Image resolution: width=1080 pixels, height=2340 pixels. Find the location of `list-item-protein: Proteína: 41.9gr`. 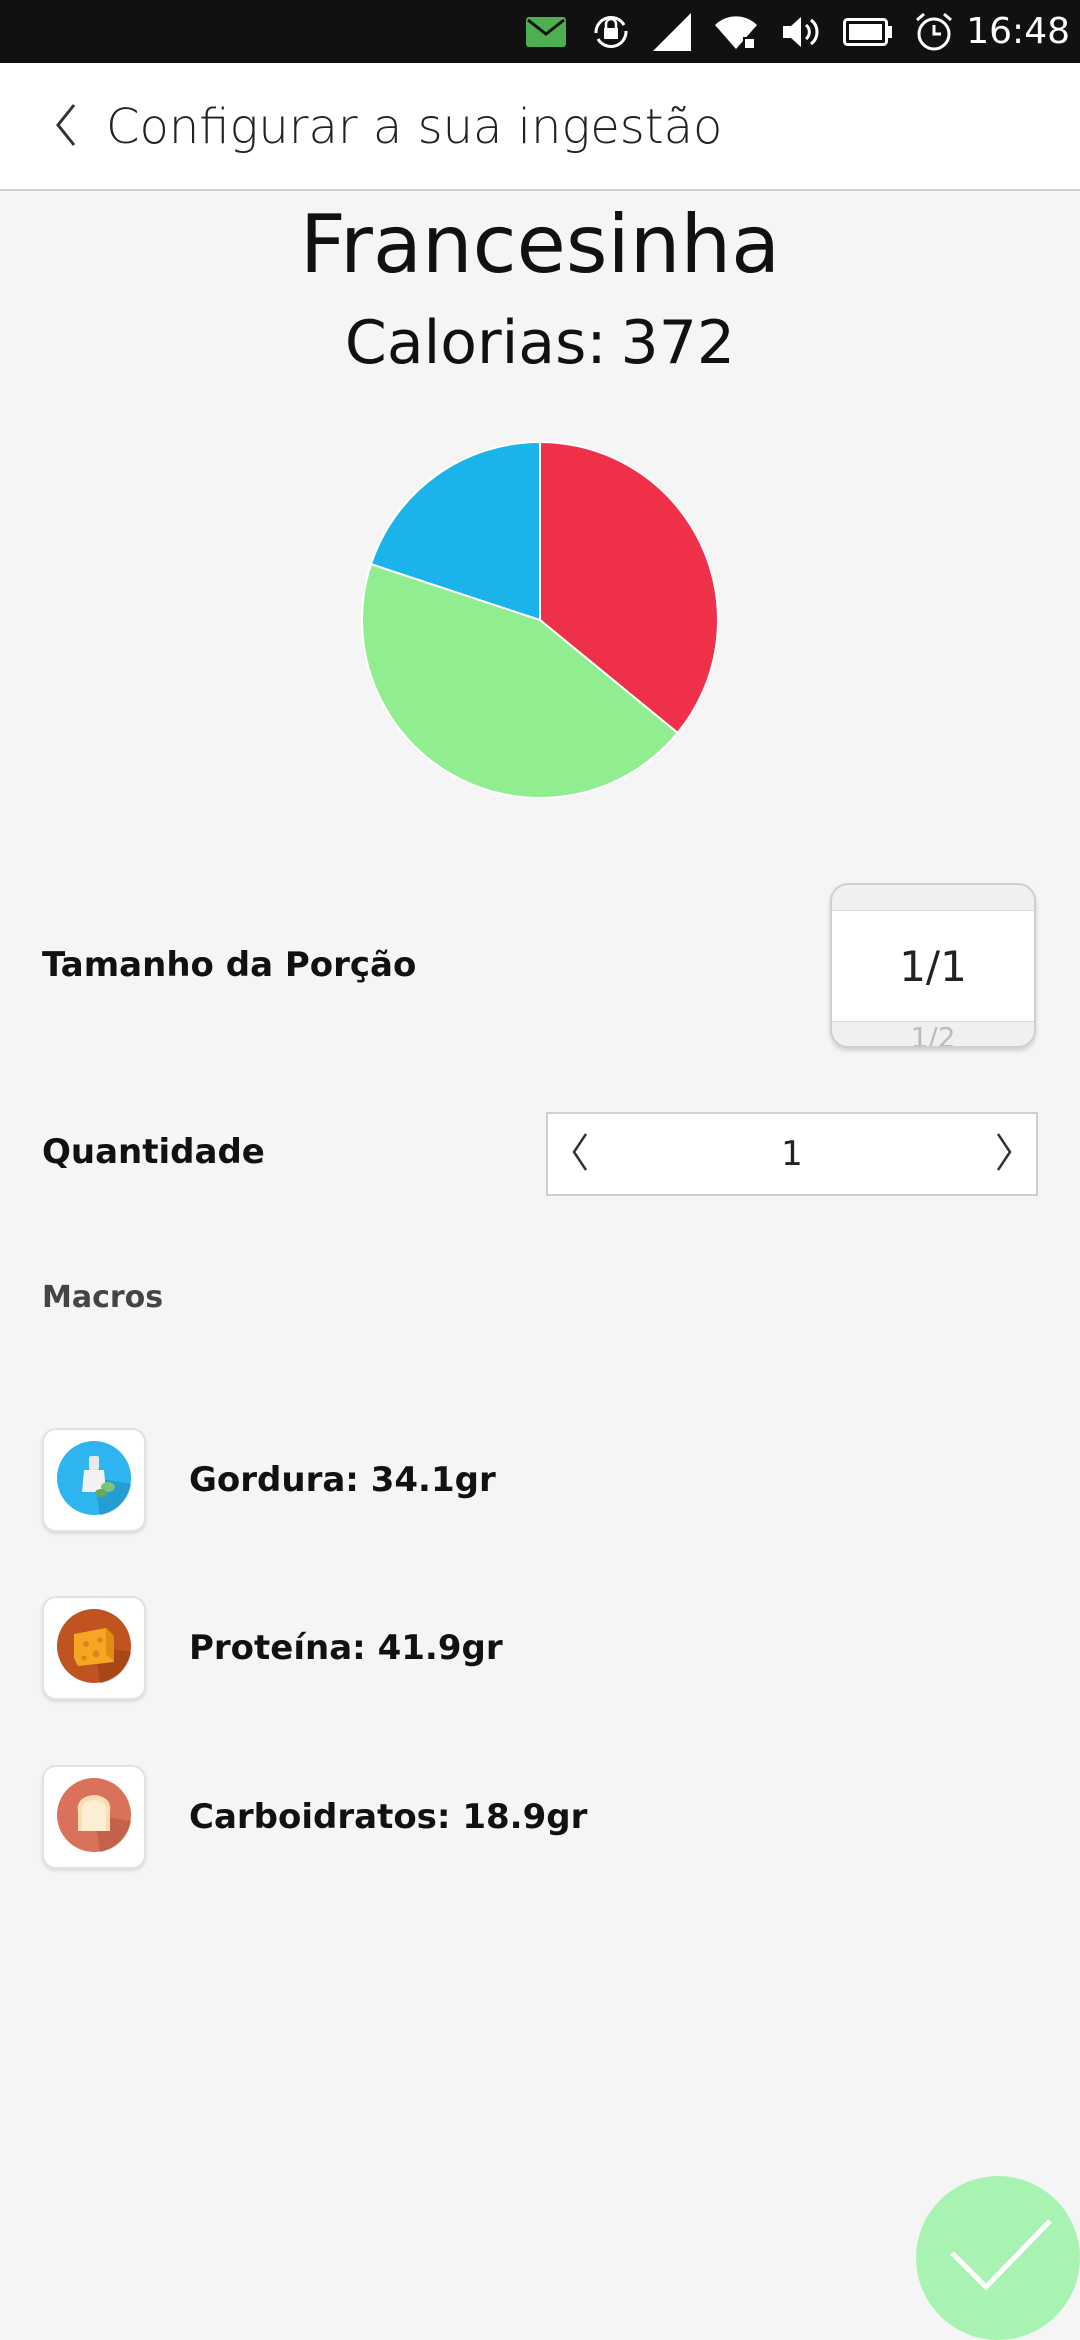

list-item-protein: Proteína: 41.9gr is located at coordinates (542, 1648).